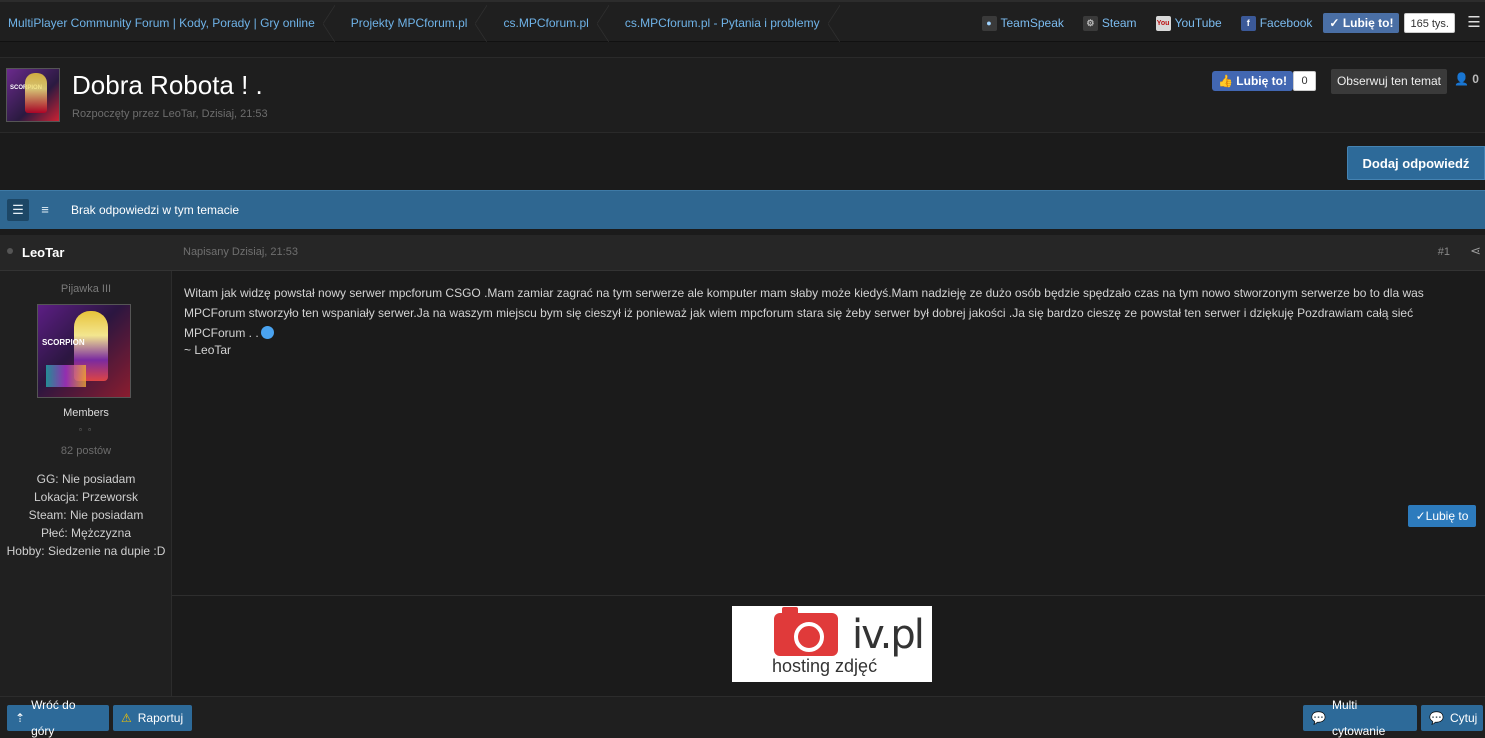 The image size is (1485, 738). Describe the element at coordinates (86, 533) in the screenshot. I see `field-gender: Płeć: Mężczyzna` at that location.